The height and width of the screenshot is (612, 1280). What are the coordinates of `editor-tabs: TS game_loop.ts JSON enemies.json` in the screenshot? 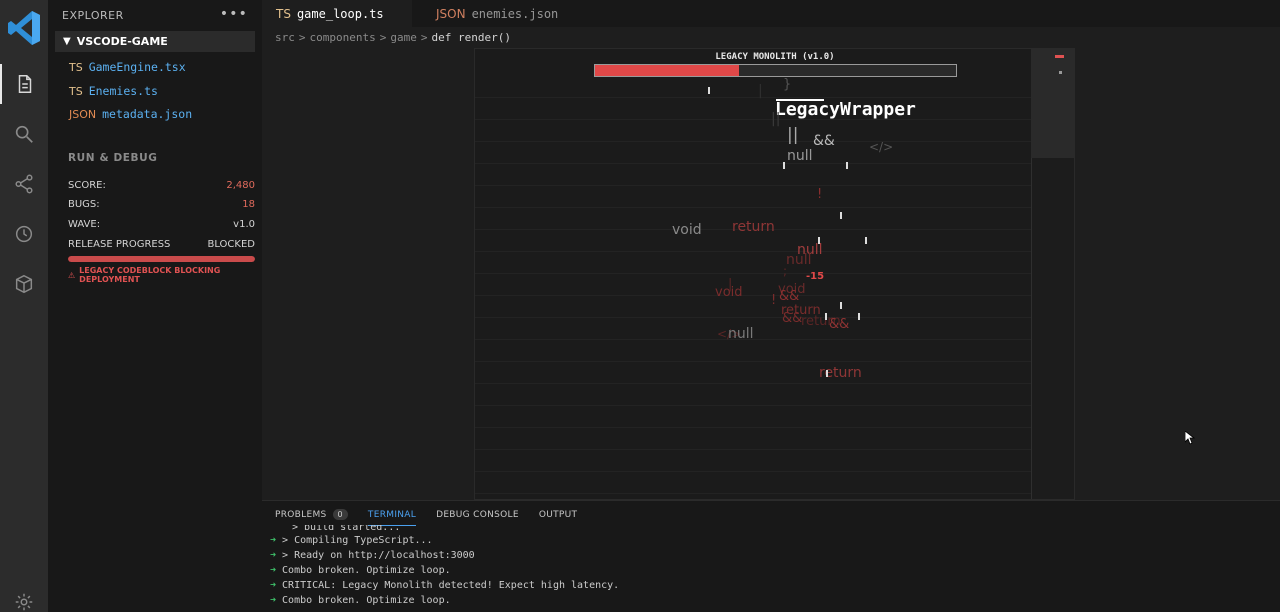 It's located at (771, 13).